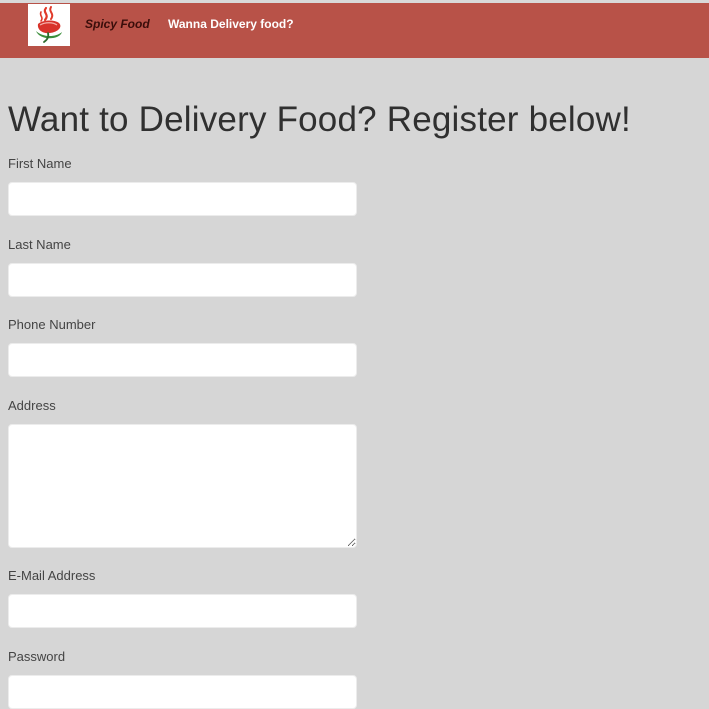 The image size is (709, 709). Describe the element at coordinates (354, 29) in the screenshot. I see `navbar: Spicy Food Wanna Delivery food?` at that location.